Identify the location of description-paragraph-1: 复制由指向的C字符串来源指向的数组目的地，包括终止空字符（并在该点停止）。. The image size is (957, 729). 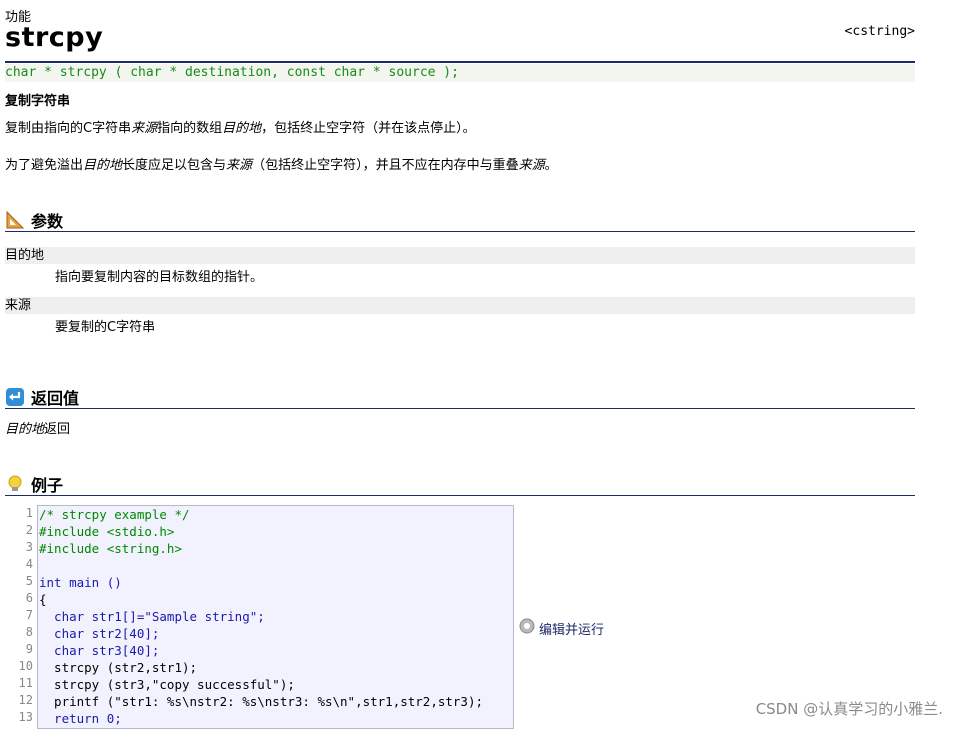
(240, 128).